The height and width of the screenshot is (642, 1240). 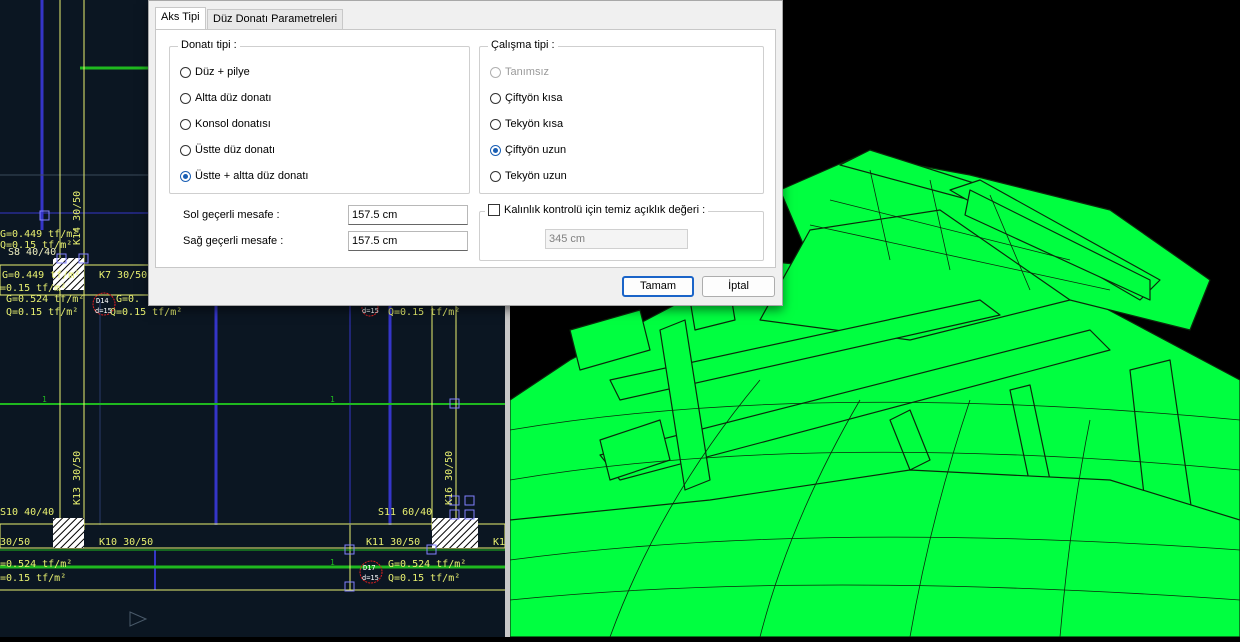 What do you see at coordinates (527, 72) in the screenshot?
I see `radio-label: Tanımsız` at bounding box center [527, 72].